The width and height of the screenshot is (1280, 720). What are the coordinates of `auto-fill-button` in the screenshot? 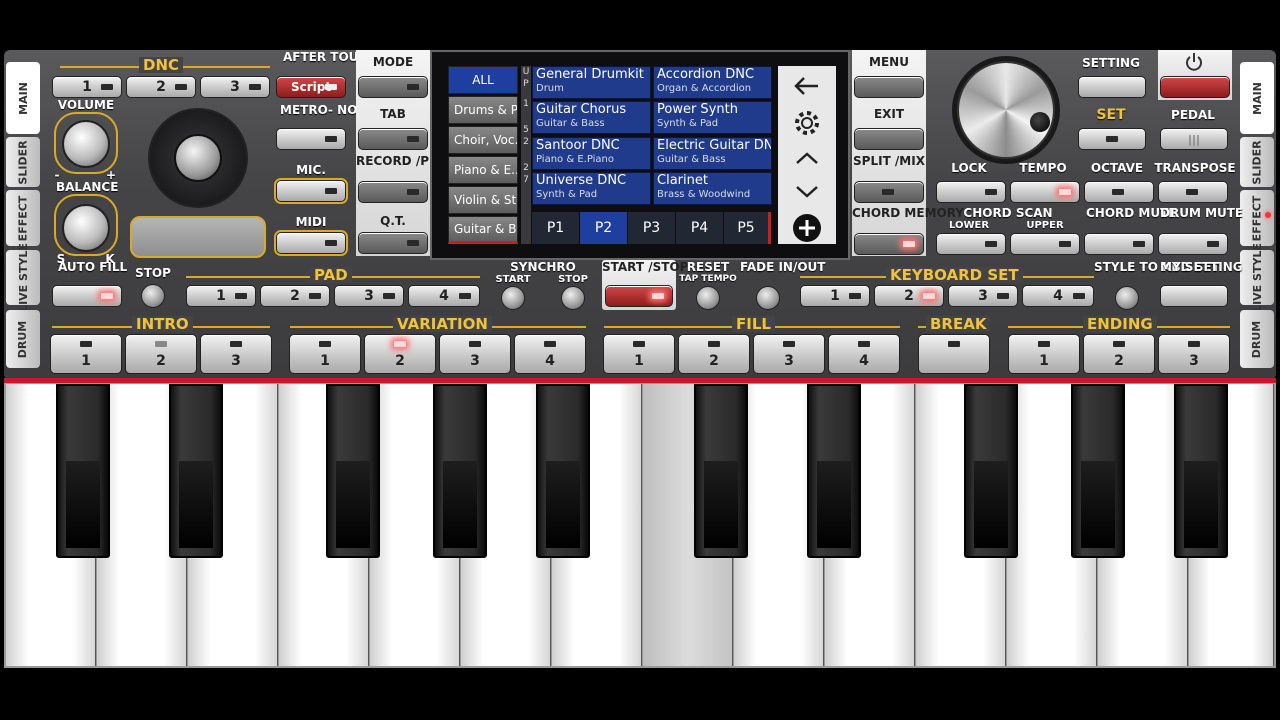 It's located at (87, 296).